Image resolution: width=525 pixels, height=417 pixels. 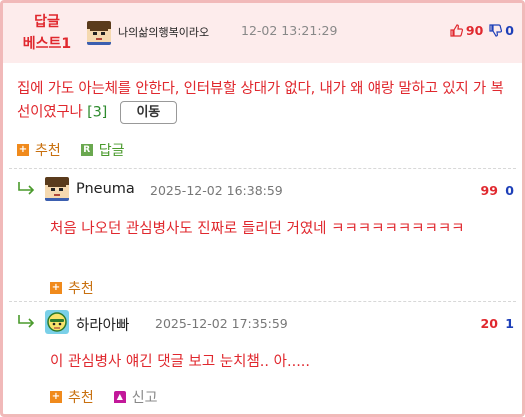 What do you see at coordinates (148, 112) in the screenshot?
I see `move-button: 이동` at bounding box center [148, 112].